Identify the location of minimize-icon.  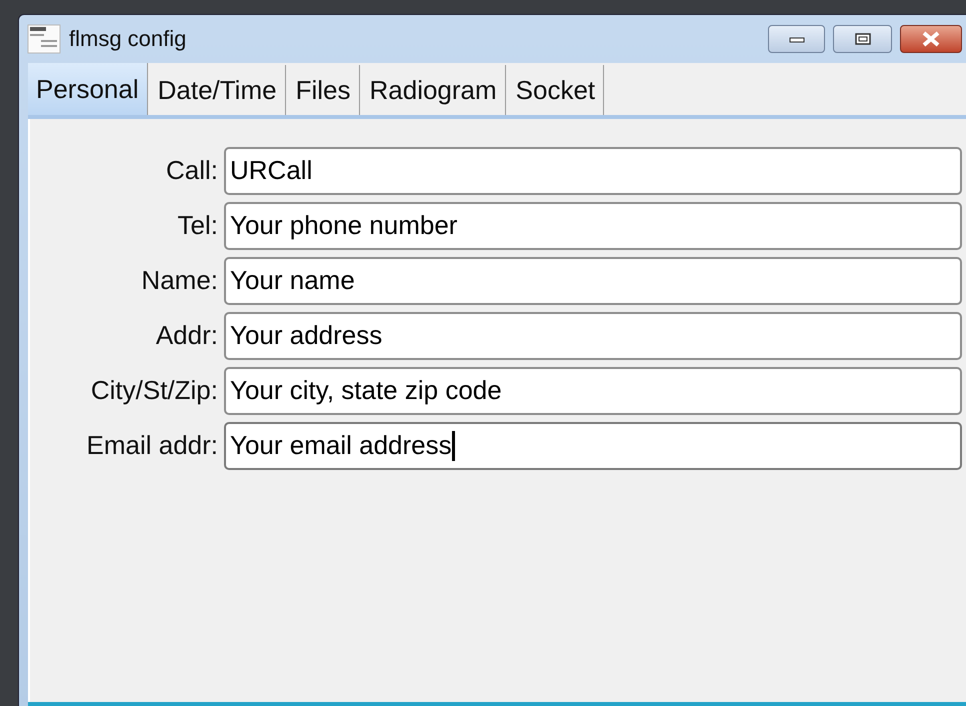
(796, 39).